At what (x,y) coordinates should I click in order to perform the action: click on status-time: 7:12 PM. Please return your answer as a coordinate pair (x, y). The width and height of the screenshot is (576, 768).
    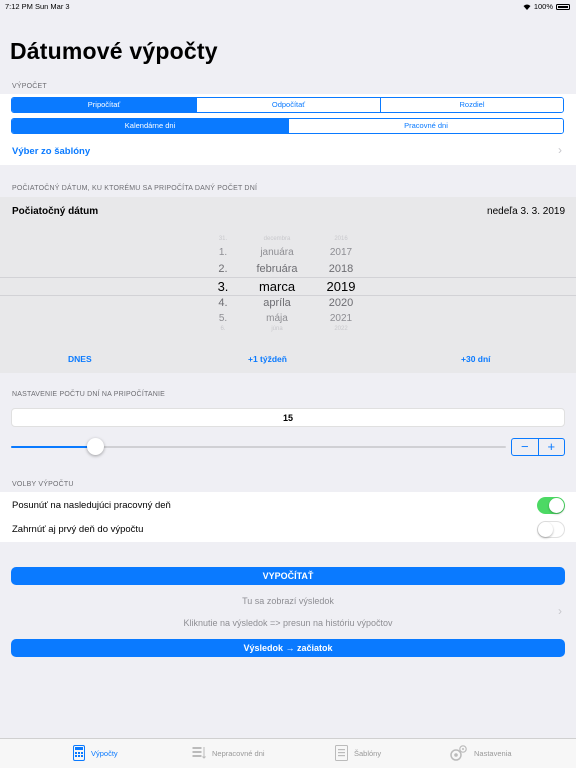
    Looking at the image, I should click on (19, 6).